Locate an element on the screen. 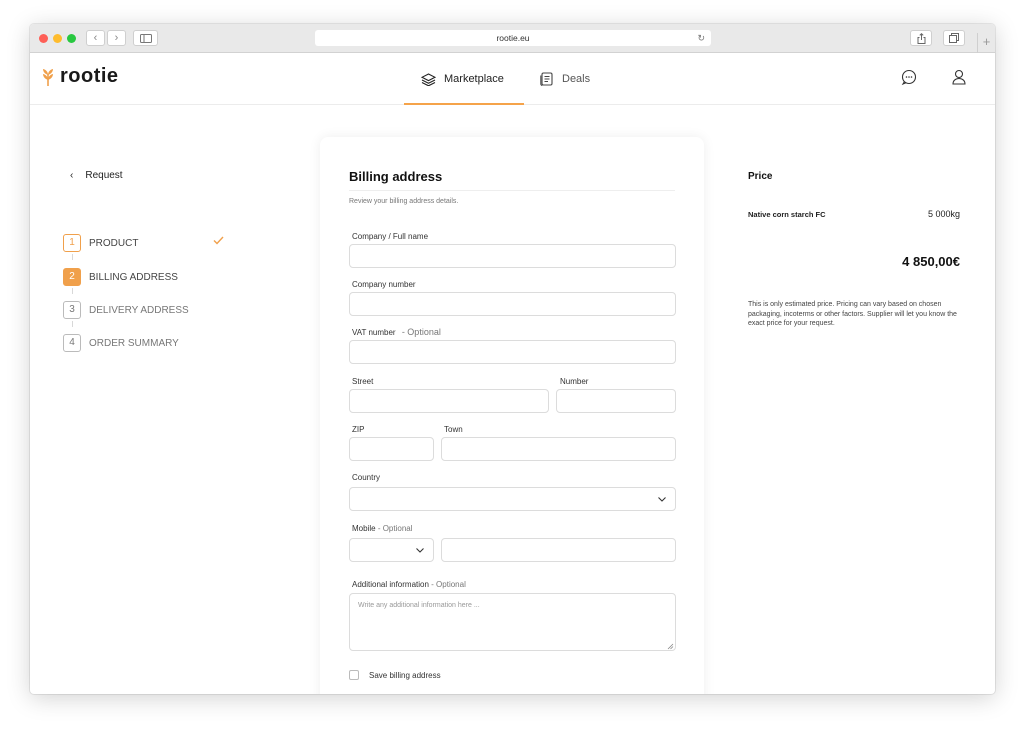 The image size is (1024, 734). nav-tab-deals: Deals is located at coordinates (565, 79).